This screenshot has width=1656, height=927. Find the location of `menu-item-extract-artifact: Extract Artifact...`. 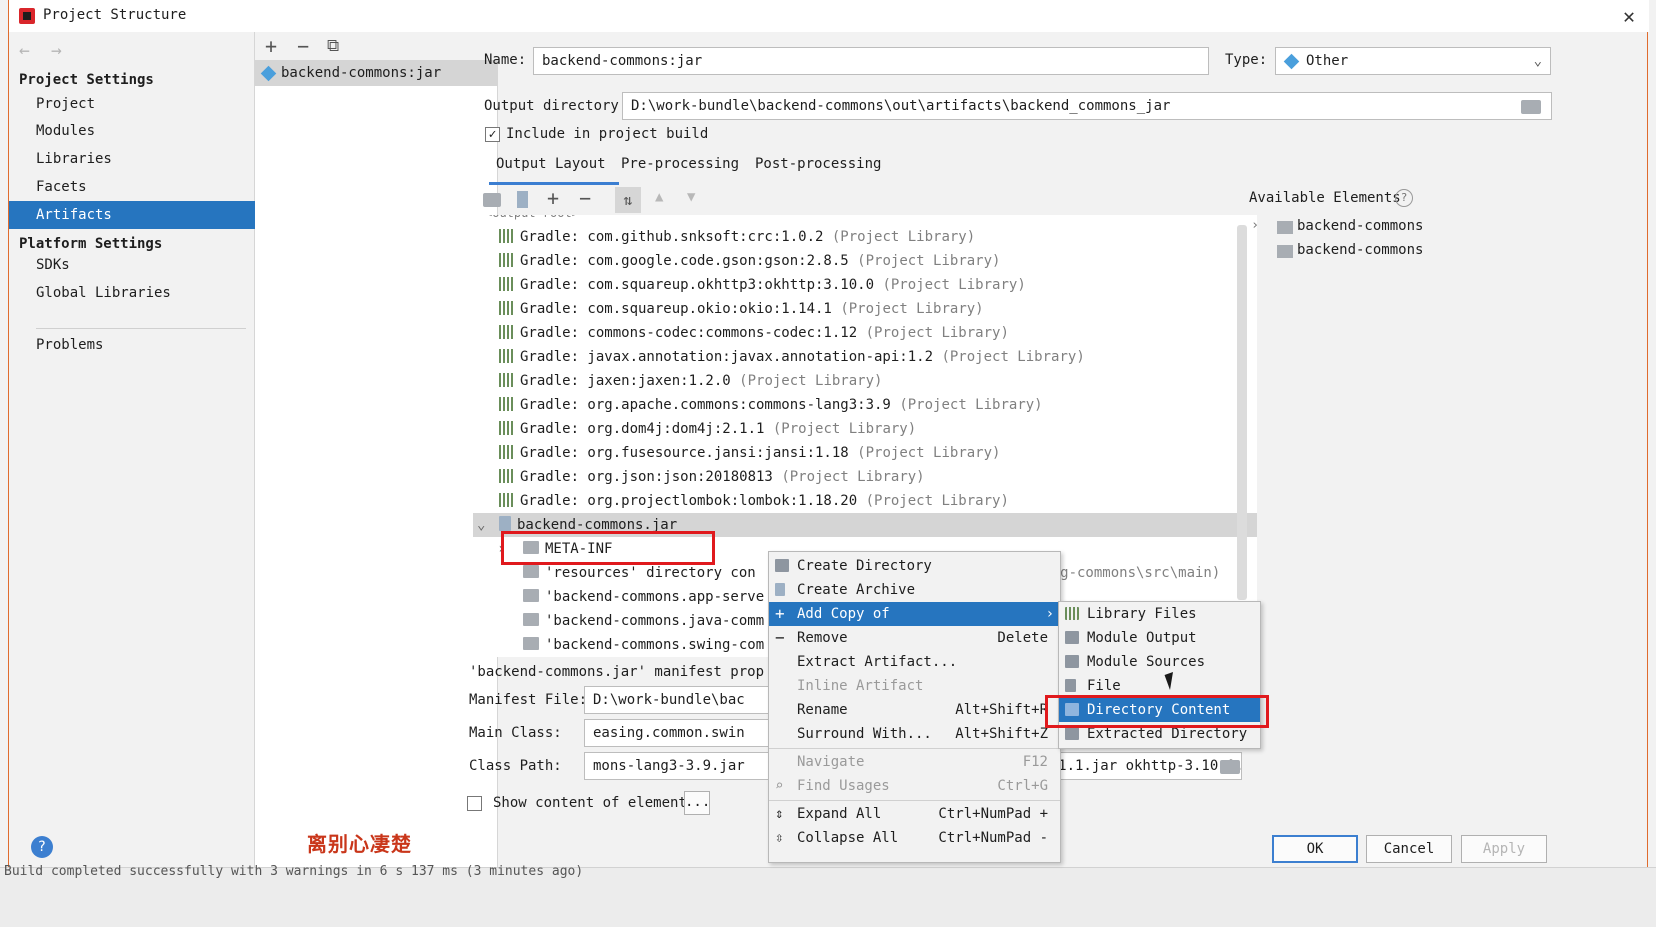

menu-item-extract-artifact: Extract Artifact... is located at coordinates (914, 662).